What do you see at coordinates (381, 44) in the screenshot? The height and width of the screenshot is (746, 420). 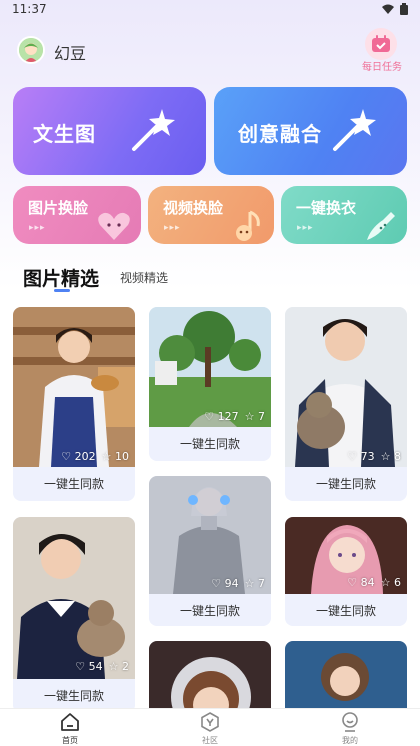 I see `calendar-icon` at bounding box center [381, 44].